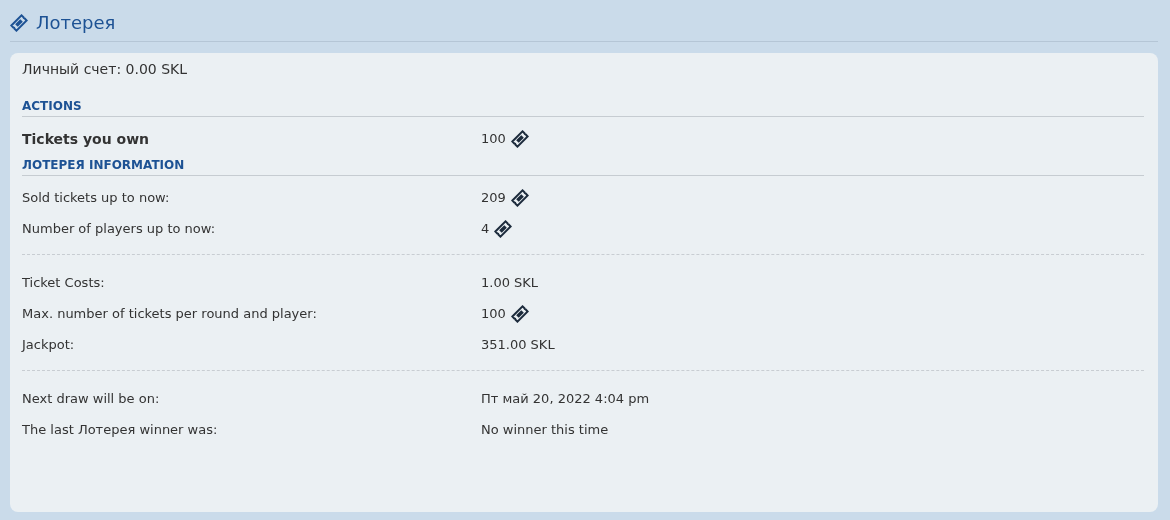 This screenshot has height=520, width=1170. What do you see at coordinates (105, 69) in the screenshot?
I see `account-balance: Личный счет: 0.00 SKL` at bounding box center [105, 69].